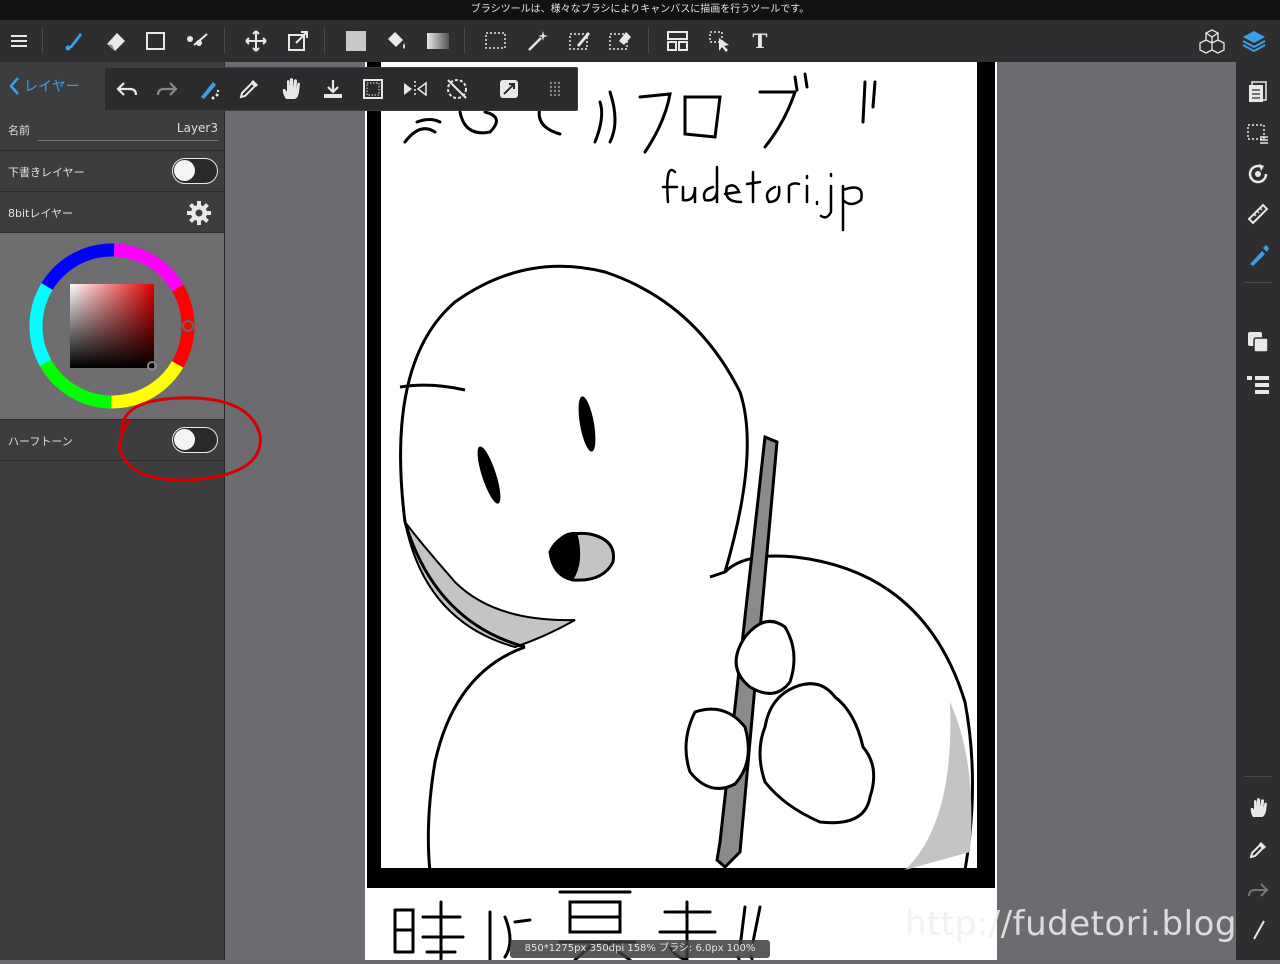  What do you see at coordinates (1258, 92) in the screenshot?
I see `page-icon` at bounding box center [1258, 92].